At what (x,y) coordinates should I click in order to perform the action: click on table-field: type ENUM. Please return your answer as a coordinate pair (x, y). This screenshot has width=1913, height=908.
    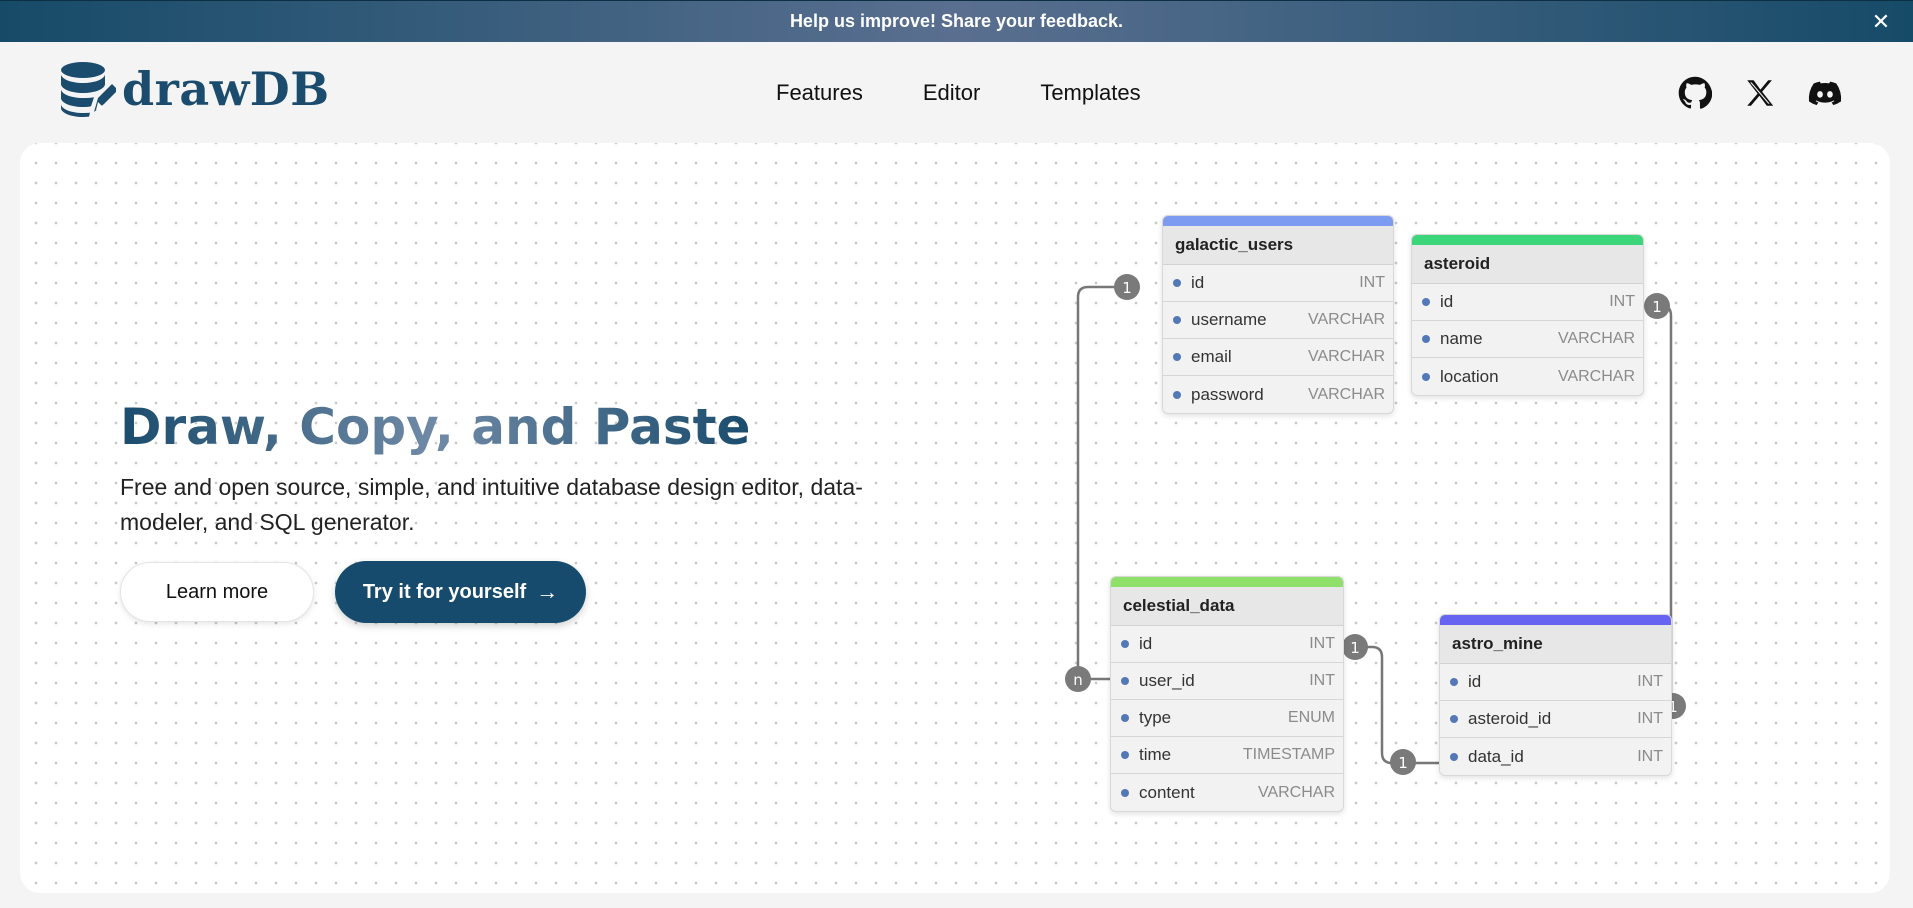
    Looking at the image, I should click on (1227, 718).